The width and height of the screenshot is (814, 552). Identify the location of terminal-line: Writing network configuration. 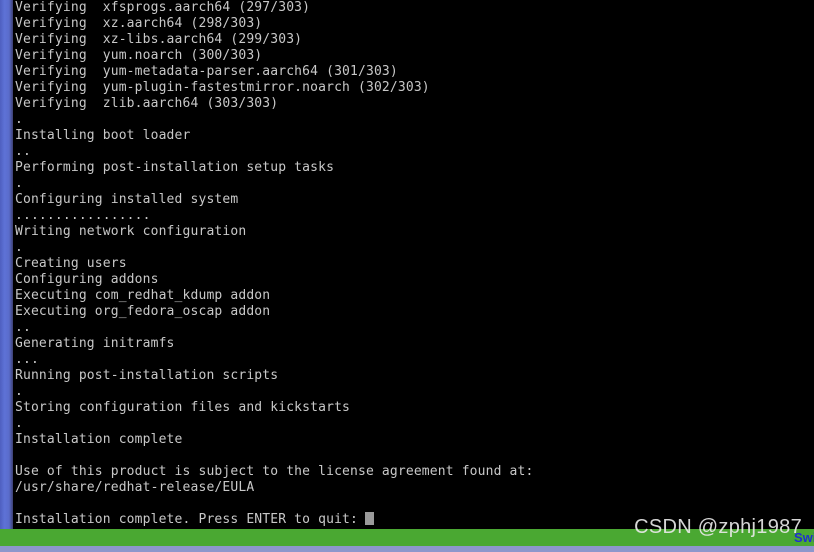
(131, 231).